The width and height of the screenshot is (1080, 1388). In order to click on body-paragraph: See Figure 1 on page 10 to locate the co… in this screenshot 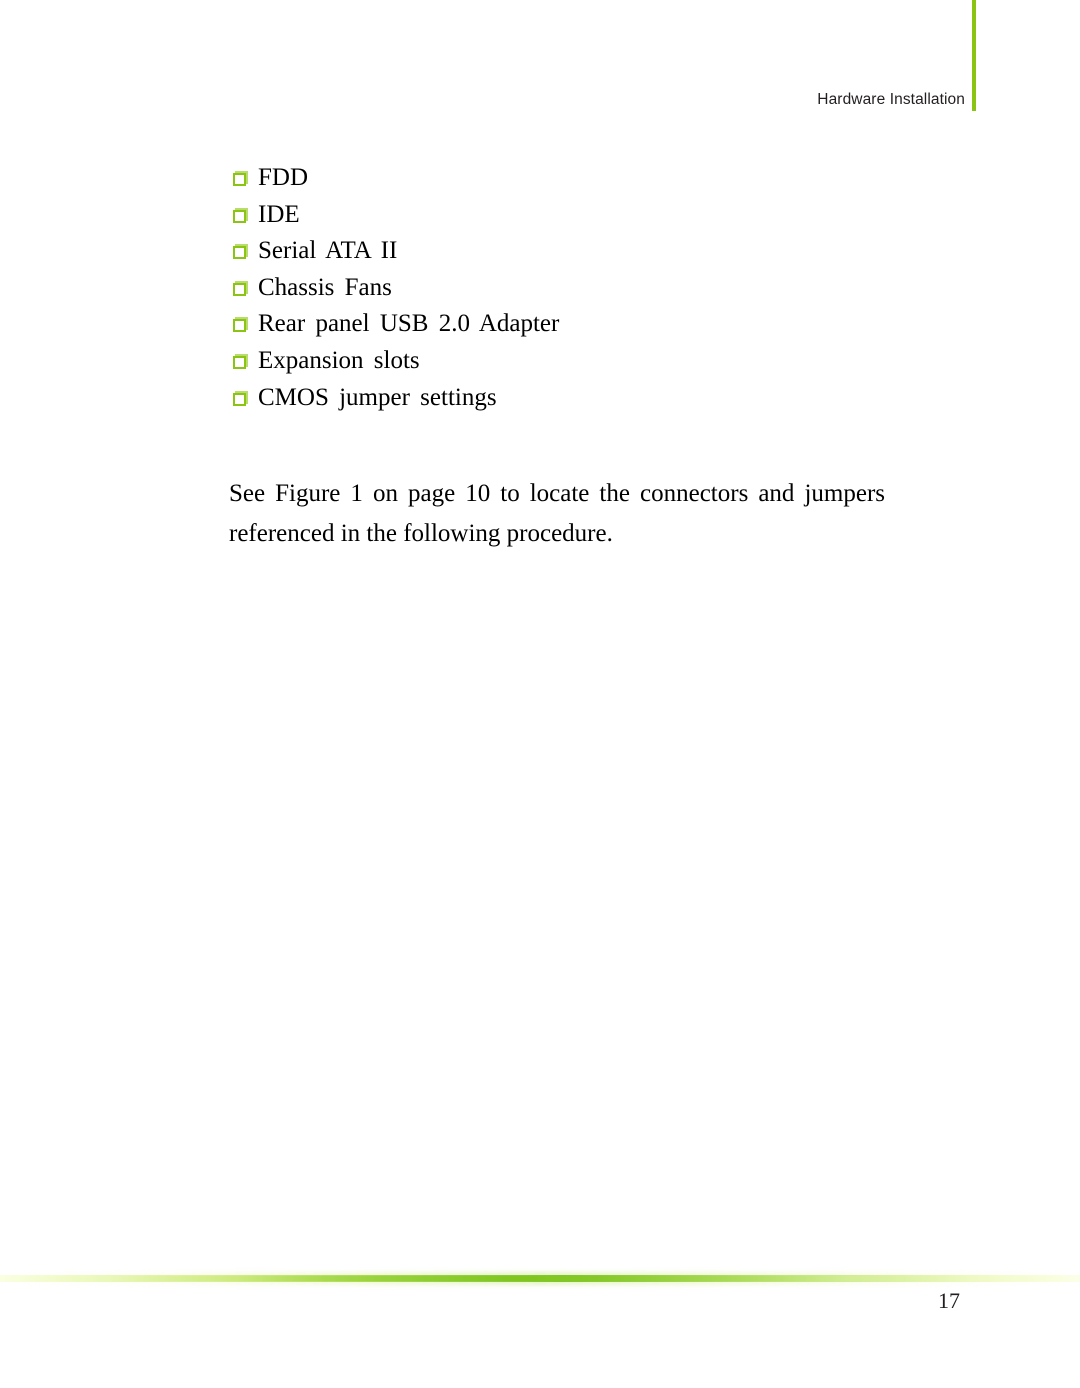, I will do `click(557, 514)`.